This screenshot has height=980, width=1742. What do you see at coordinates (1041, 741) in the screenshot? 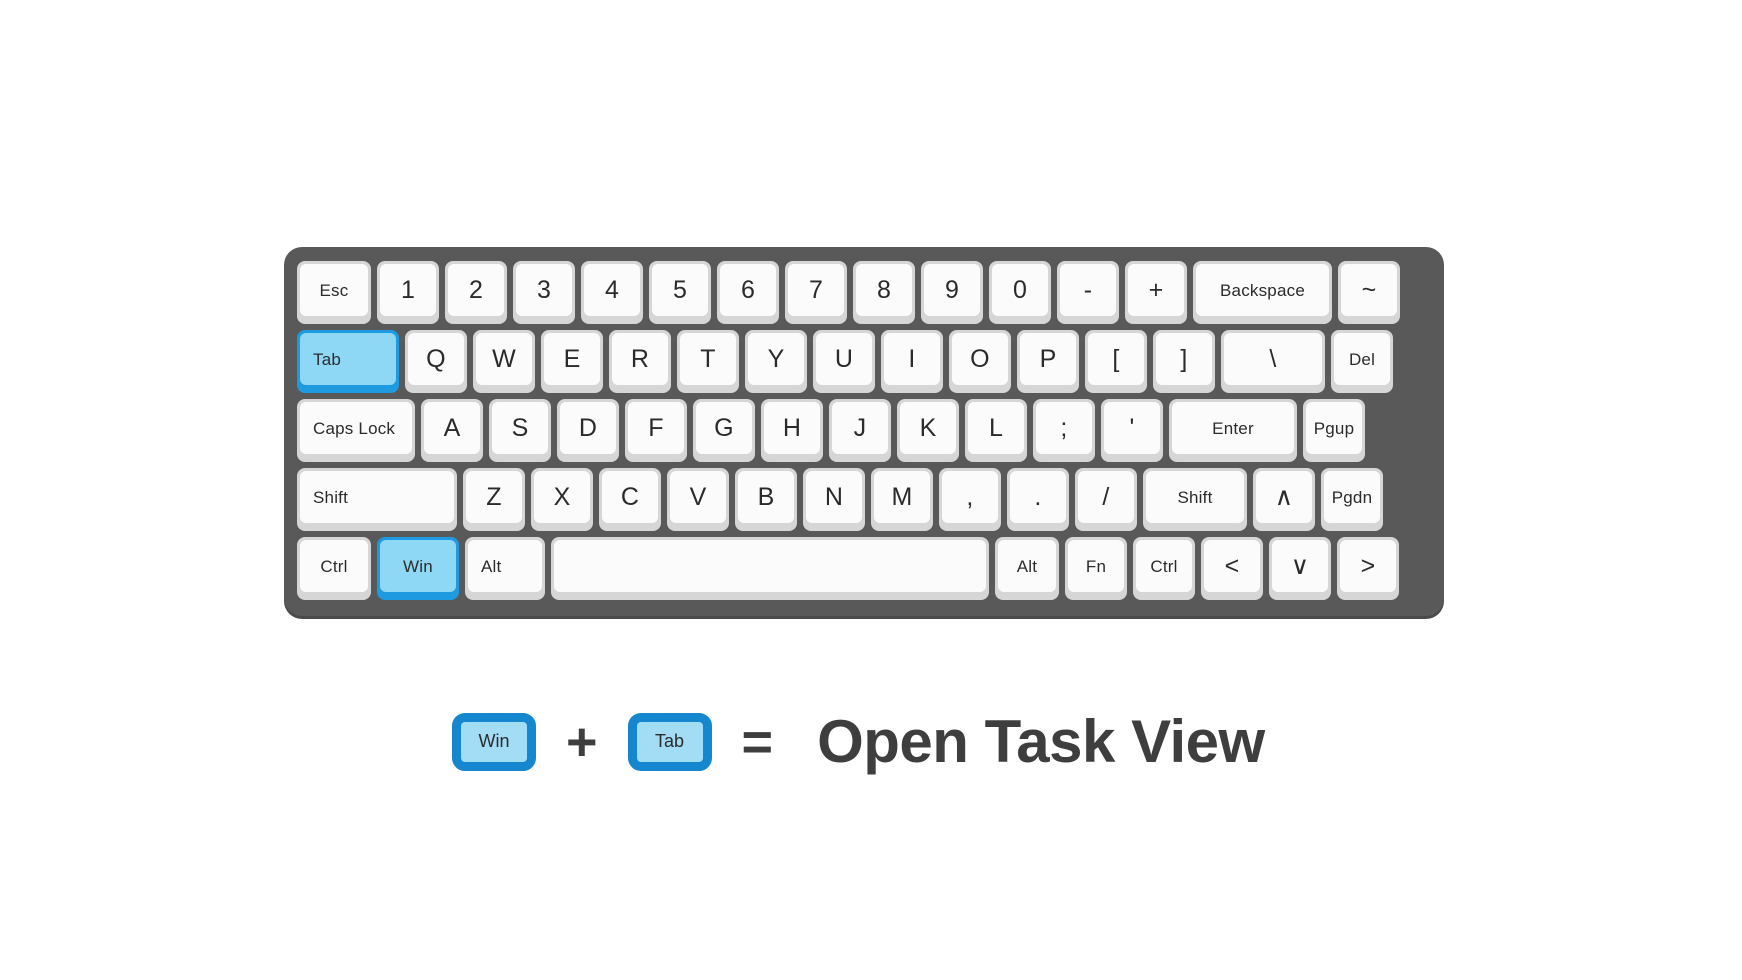
I see `shortcut-result-text: Open Task View` at bounding box center [1041, 741].